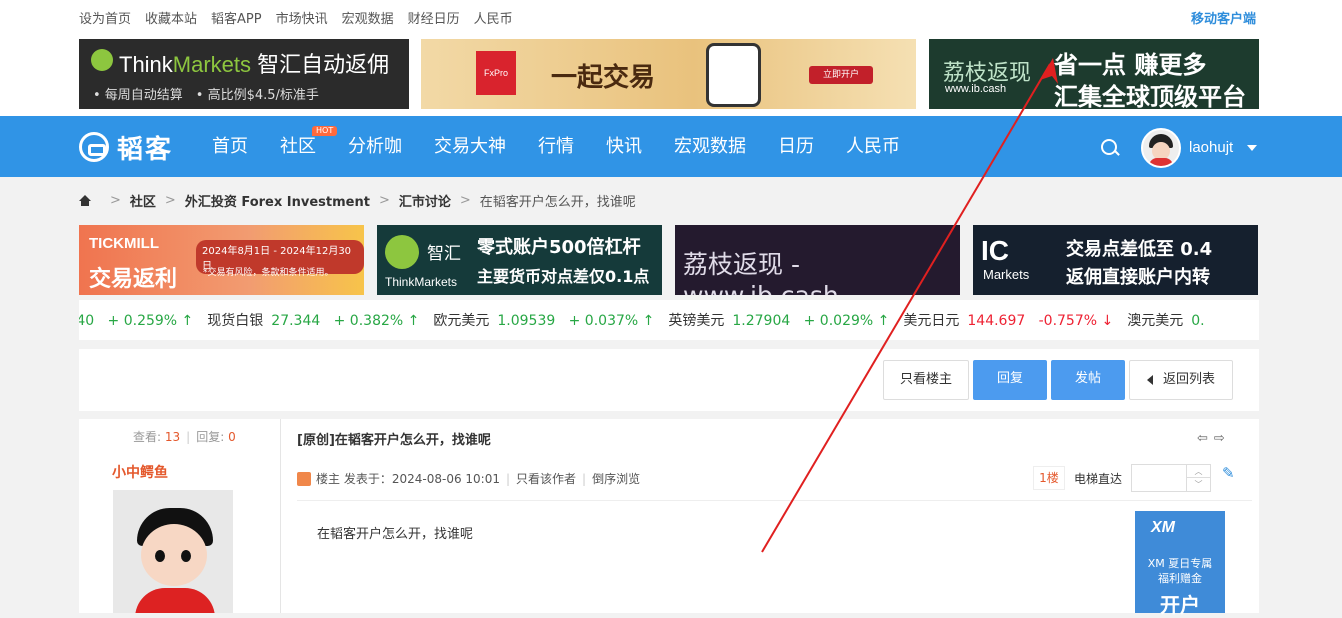 The height and width of the screenshot is (618, 1342). I want to click on replies-count: 0, so click(232, 437).